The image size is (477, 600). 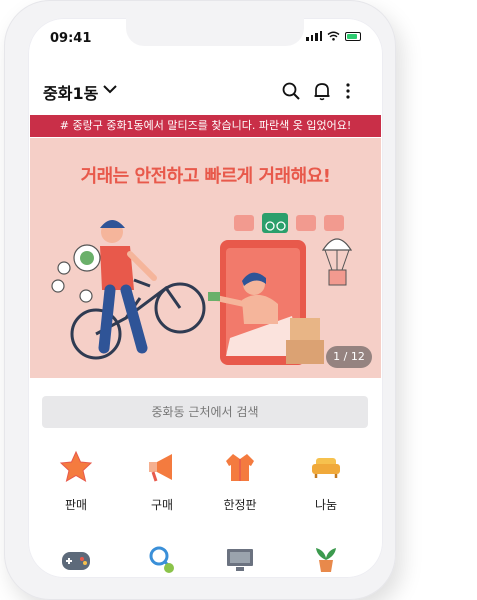 I want to click on jacket-icon, so click(x=240, y=467).